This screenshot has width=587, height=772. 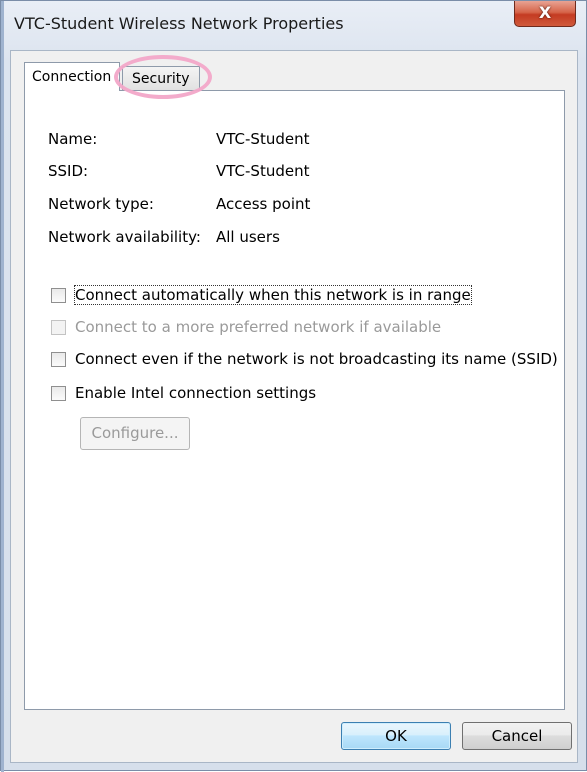 What do you see at coordinates (73, 139) in the screenshot?
I see `name-label: Name:` at bounding box center [73, 139].